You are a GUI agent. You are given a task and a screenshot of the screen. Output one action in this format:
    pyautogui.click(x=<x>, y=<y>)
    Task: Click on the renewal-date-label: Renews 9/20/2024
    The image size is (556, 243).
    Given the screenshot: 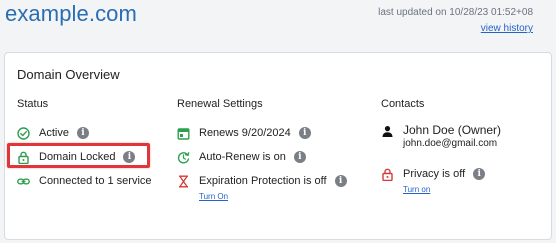 What is the action you would take?
    pyautogui.click(x=245, y=133)
    